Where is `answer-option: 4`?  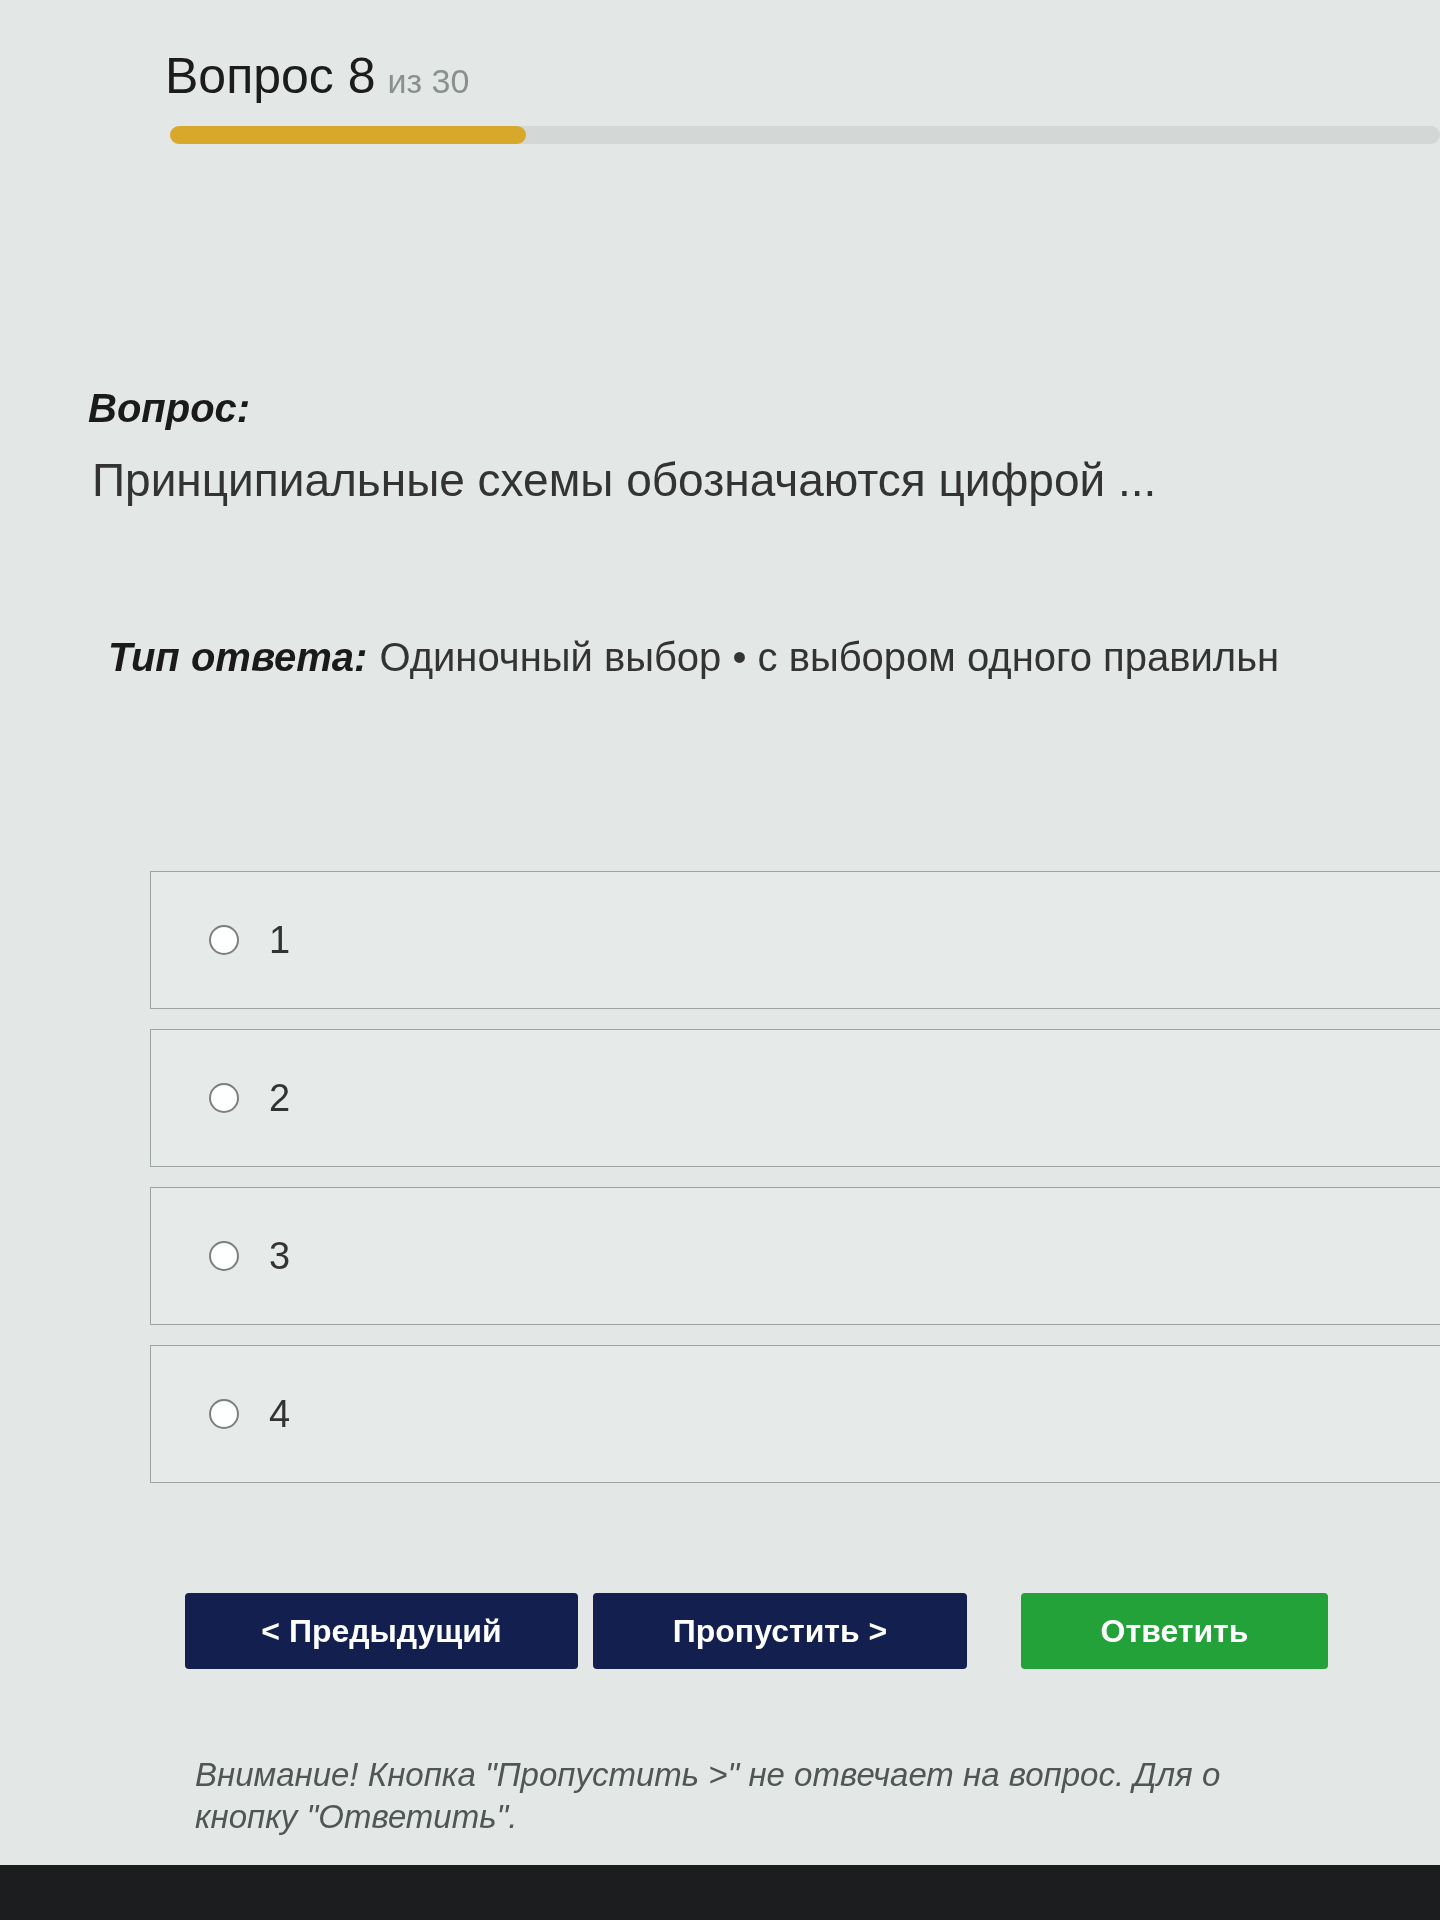
answer-option: 4 is located at coordinates (795, 1414).